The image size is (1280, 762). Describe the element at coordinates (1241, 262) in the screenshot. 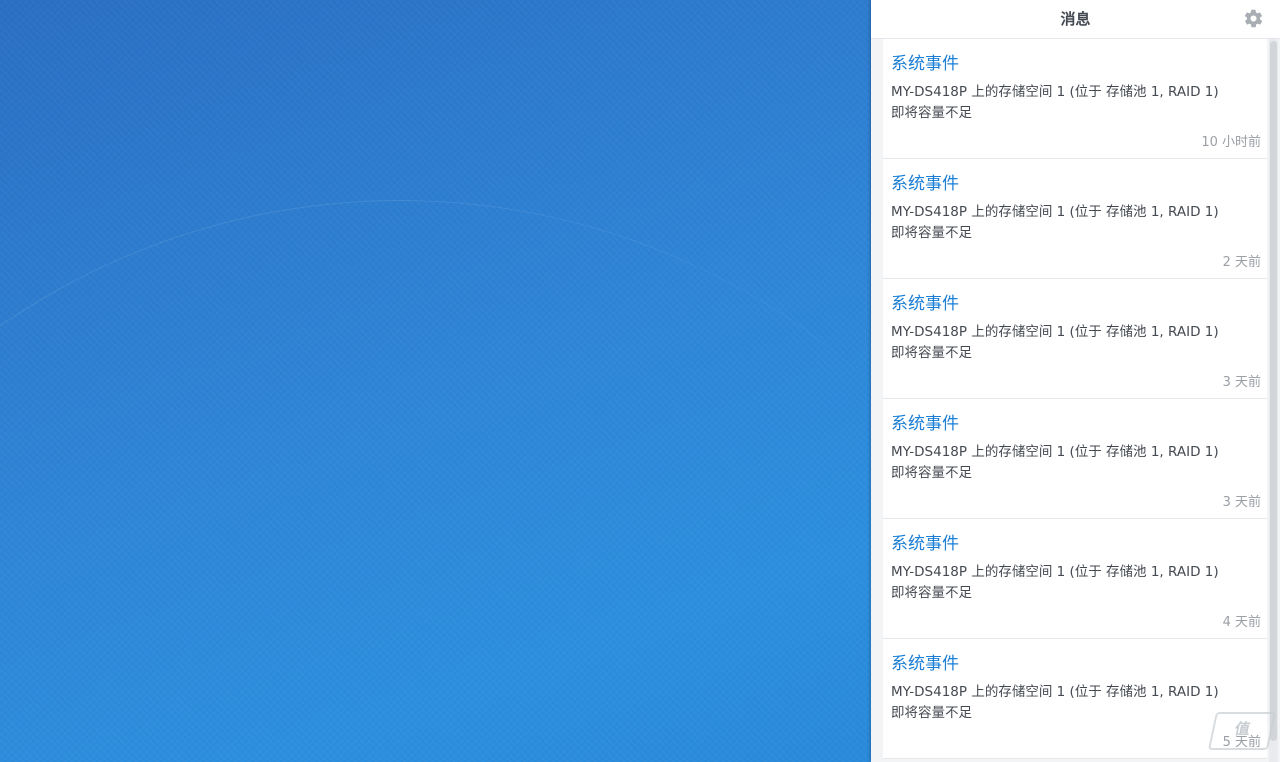

I see `notification-time: 2 天前` at that location.